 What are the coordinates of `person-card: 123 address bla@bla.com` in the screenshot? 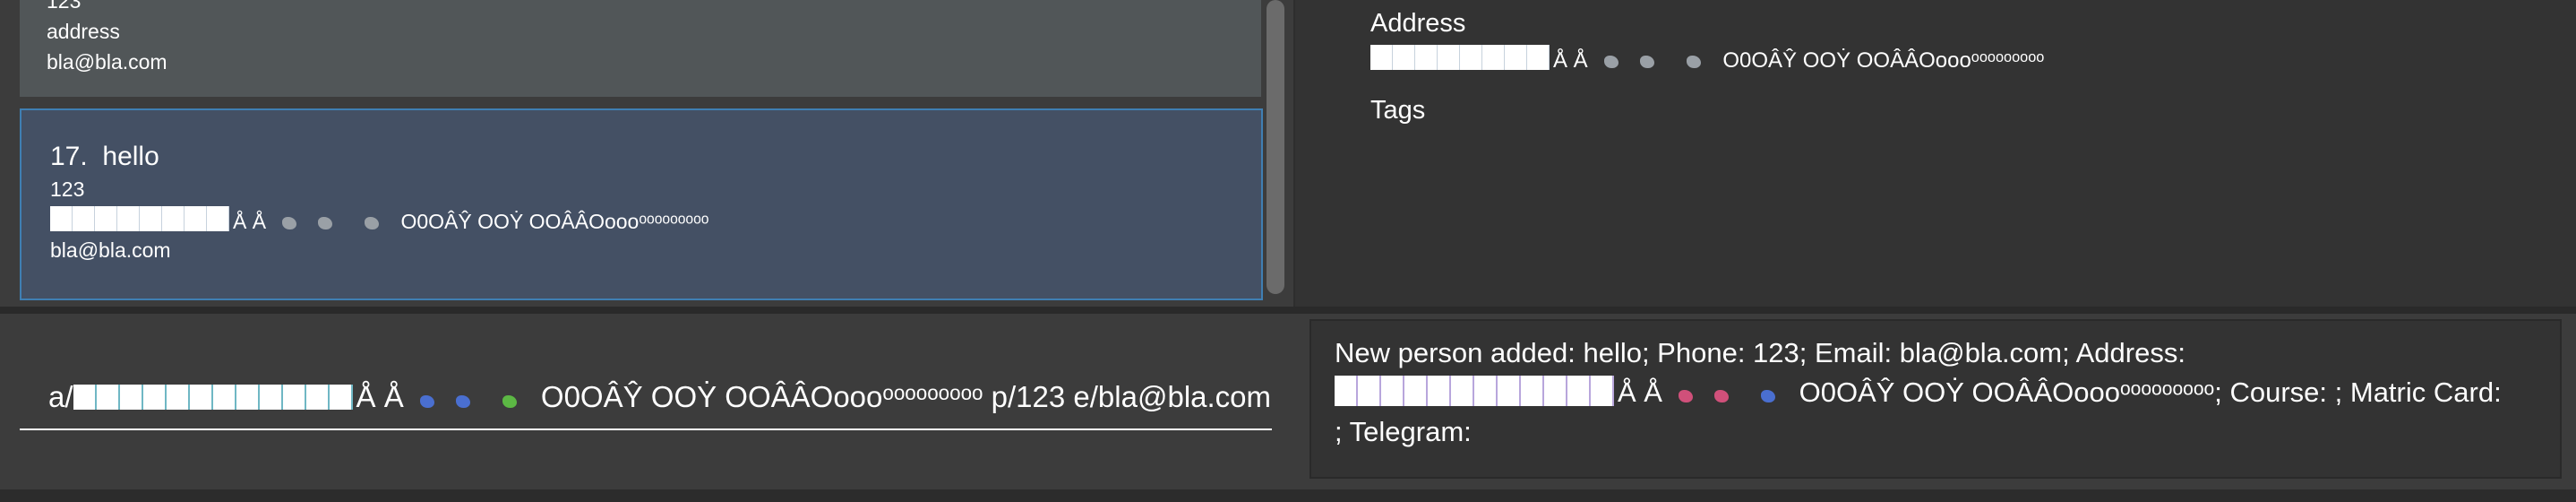 It's located at (640, 48).